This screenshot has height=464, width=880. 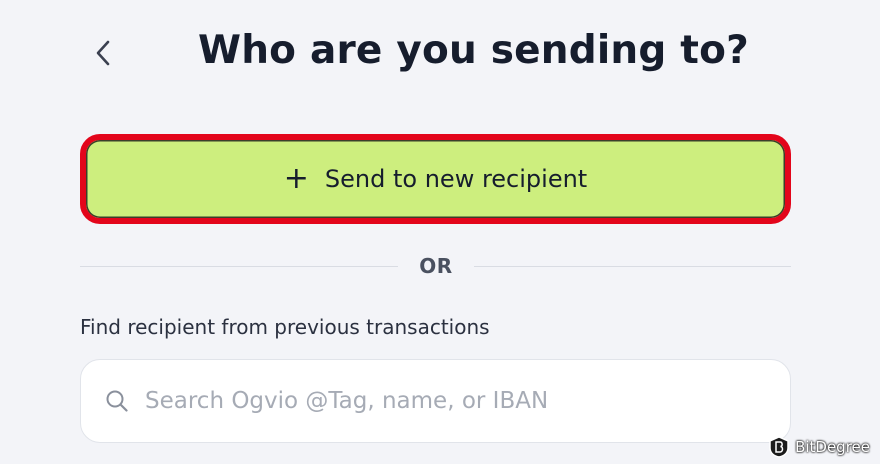 I want to click on plus-icon: +, so click(x=296, y=178).